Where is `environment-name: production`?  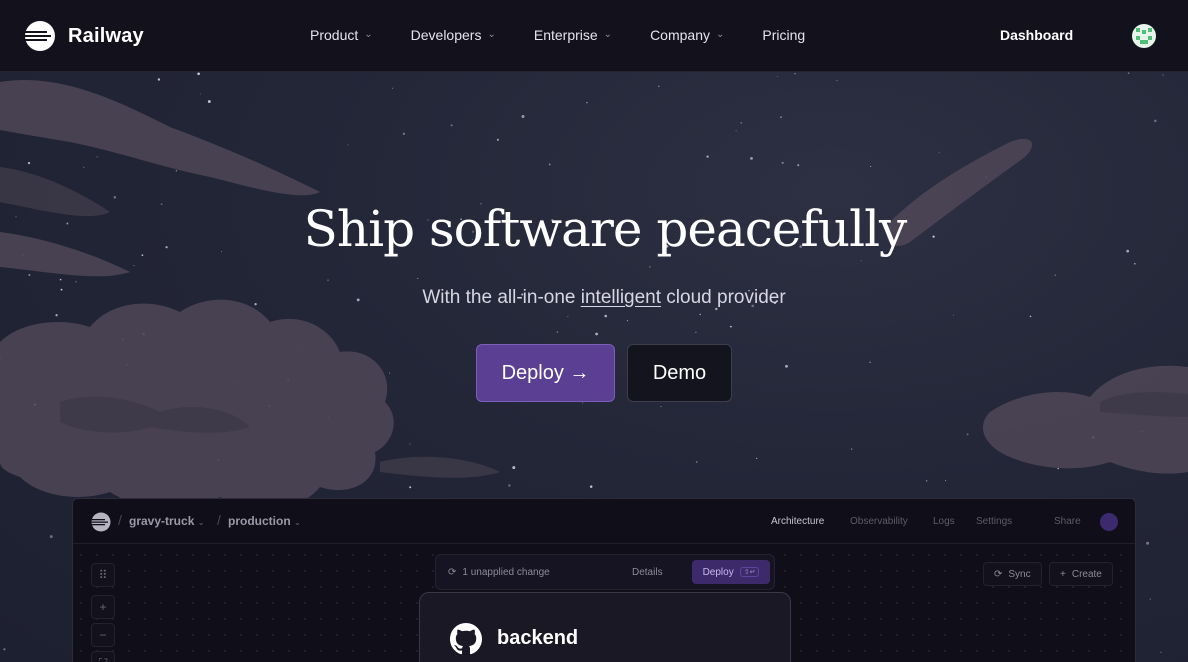
environment-name: production is located at coordinates (259, 521).